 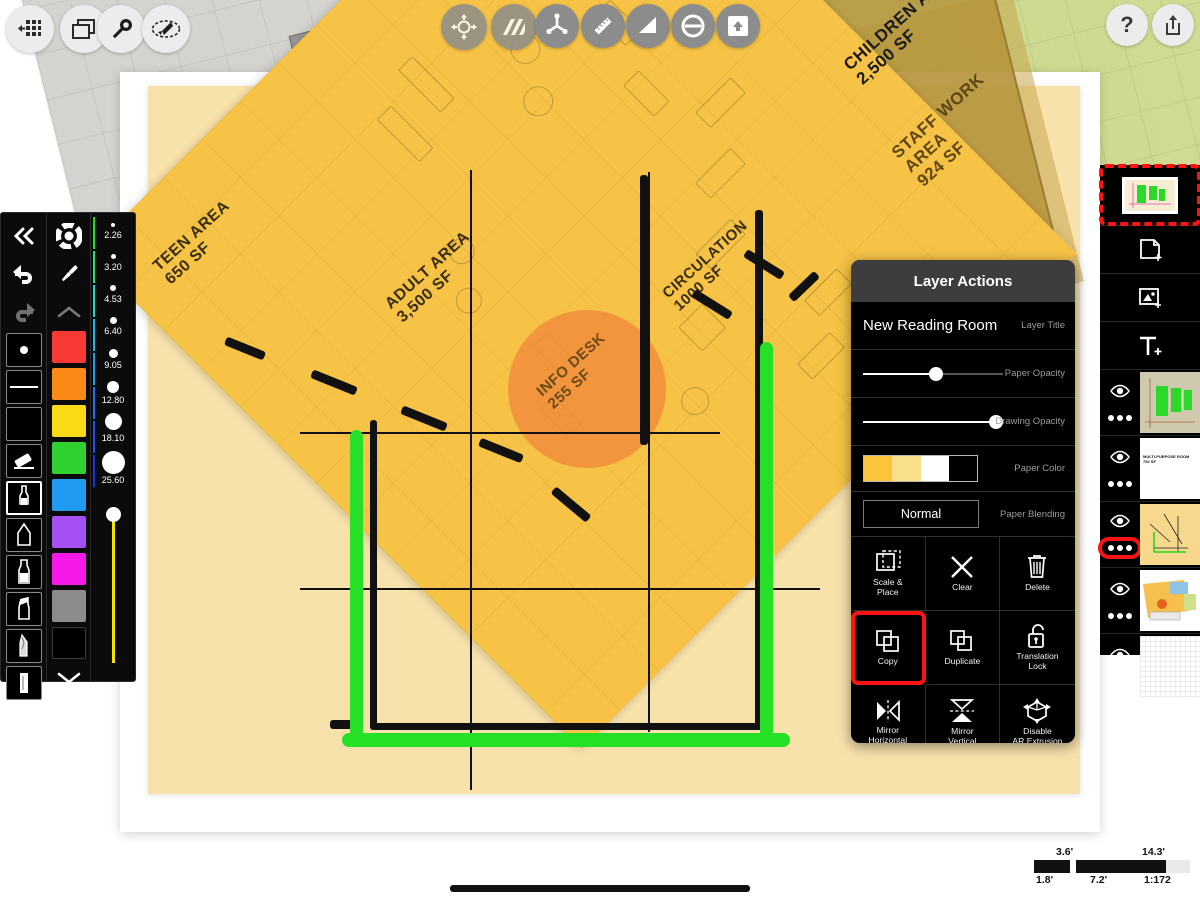 I want to click on collapse-palette-button, so click(x=24, y=236).